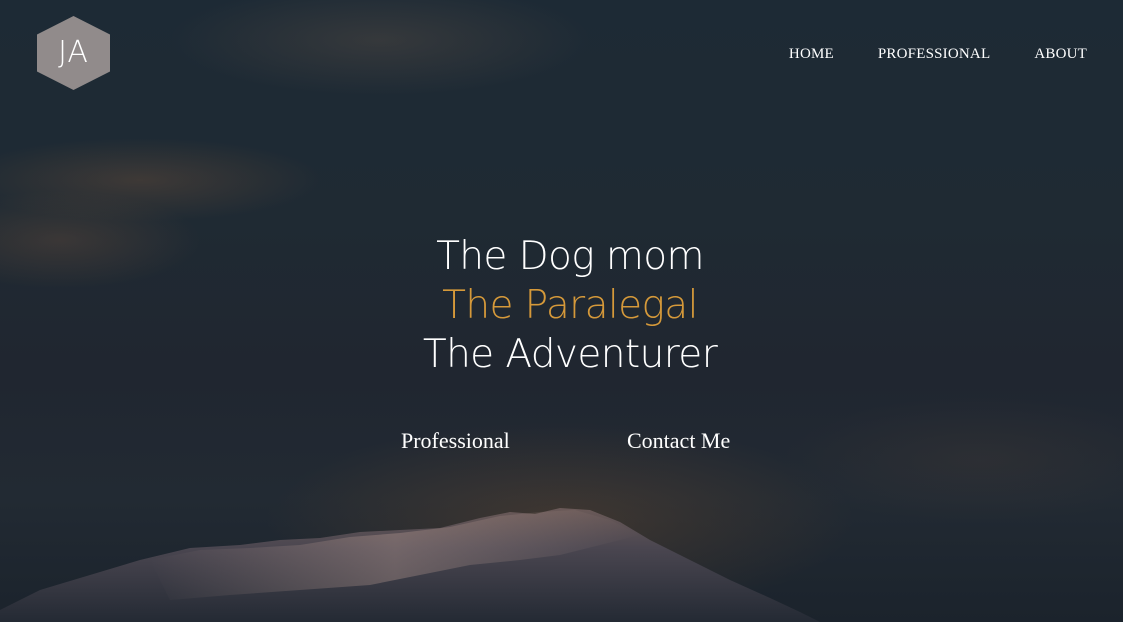  I want to click on professional-button: Professional, so click(455, 441).